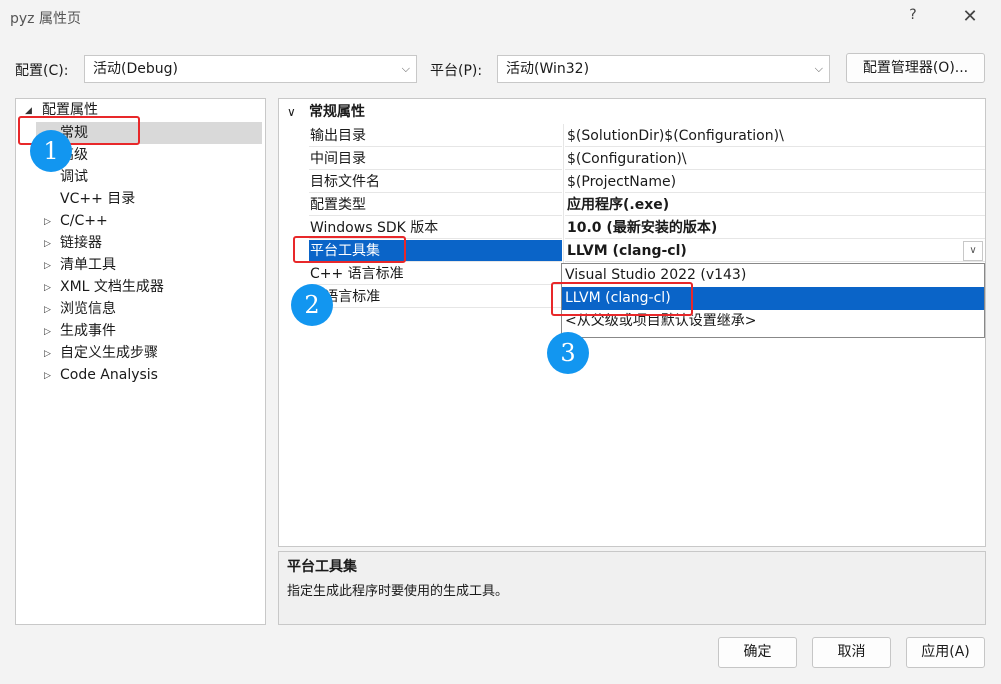 Image resolution: width=1001 pixels, height=684 pixels. What do you see at coordinates (88, 331) in the screenshot?
I see `tree-item-label: 生成事件` at bounding box center [88, 331].